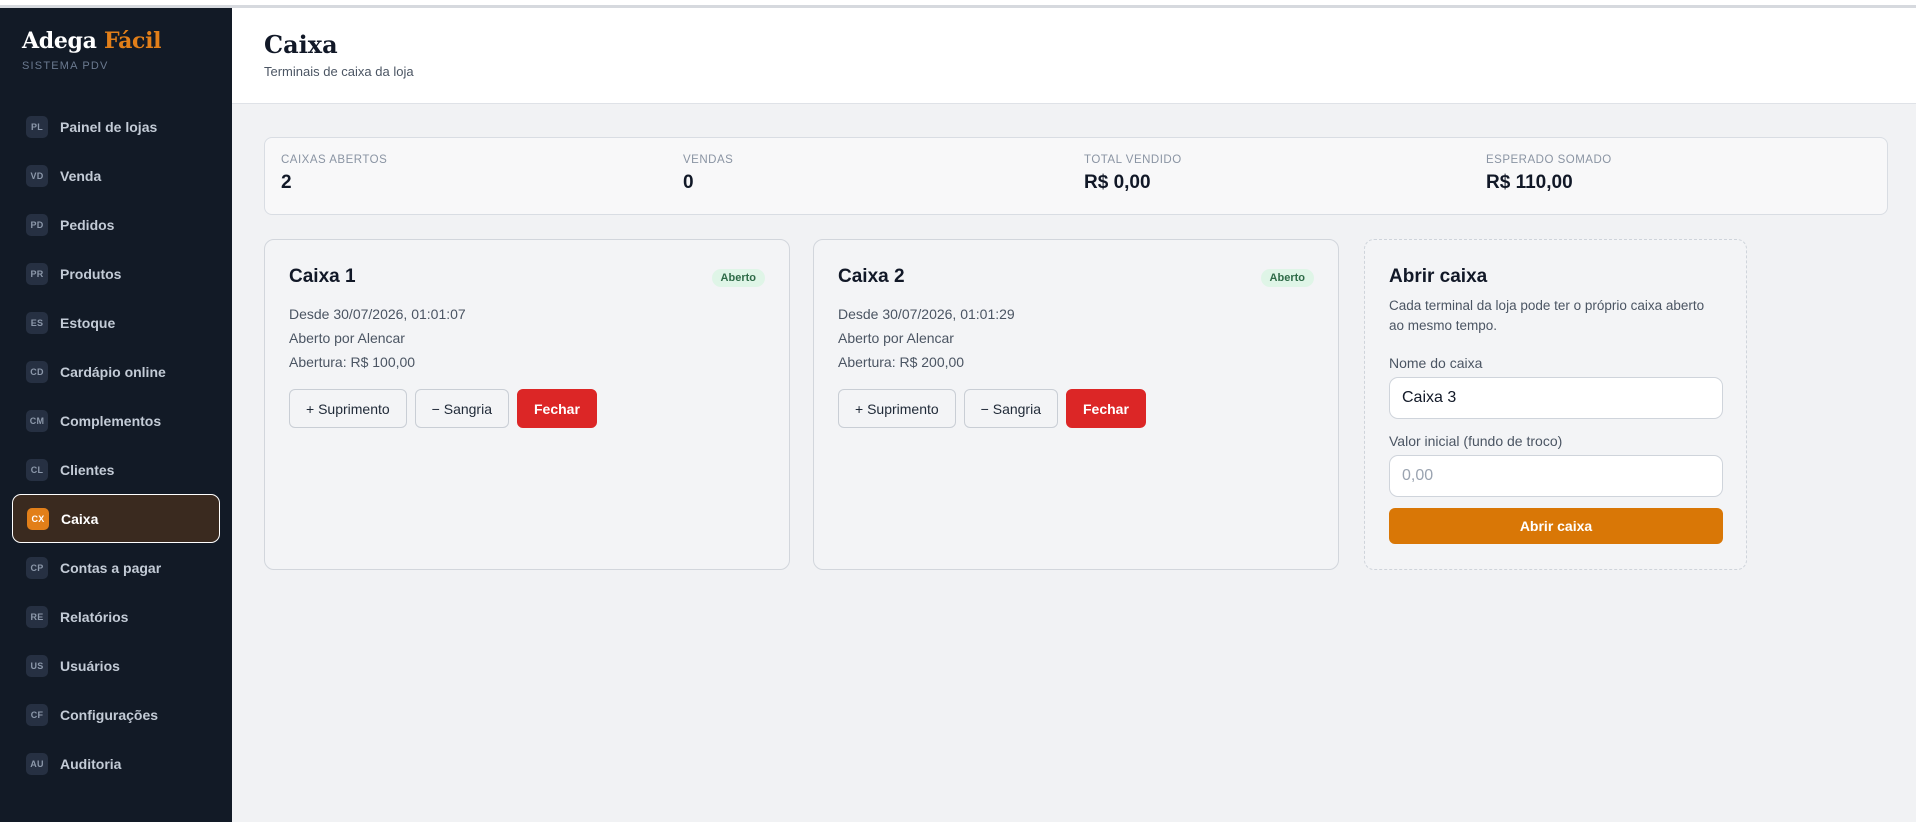 This screenshot has height=822, width=1916. What do you see at coordinates (708, 174) in the screenshot?
I see `stat-sales: VENDAS 0` at bounding box center [708, 174].